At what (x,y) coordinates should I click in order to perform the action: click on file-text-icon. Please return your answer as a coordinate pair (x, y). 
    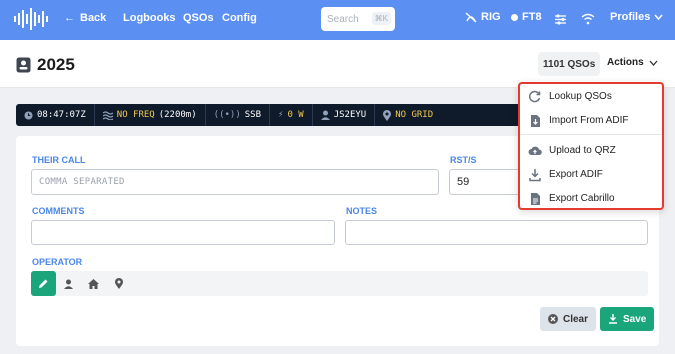
    Looking at the image, I should click on (535, 199).